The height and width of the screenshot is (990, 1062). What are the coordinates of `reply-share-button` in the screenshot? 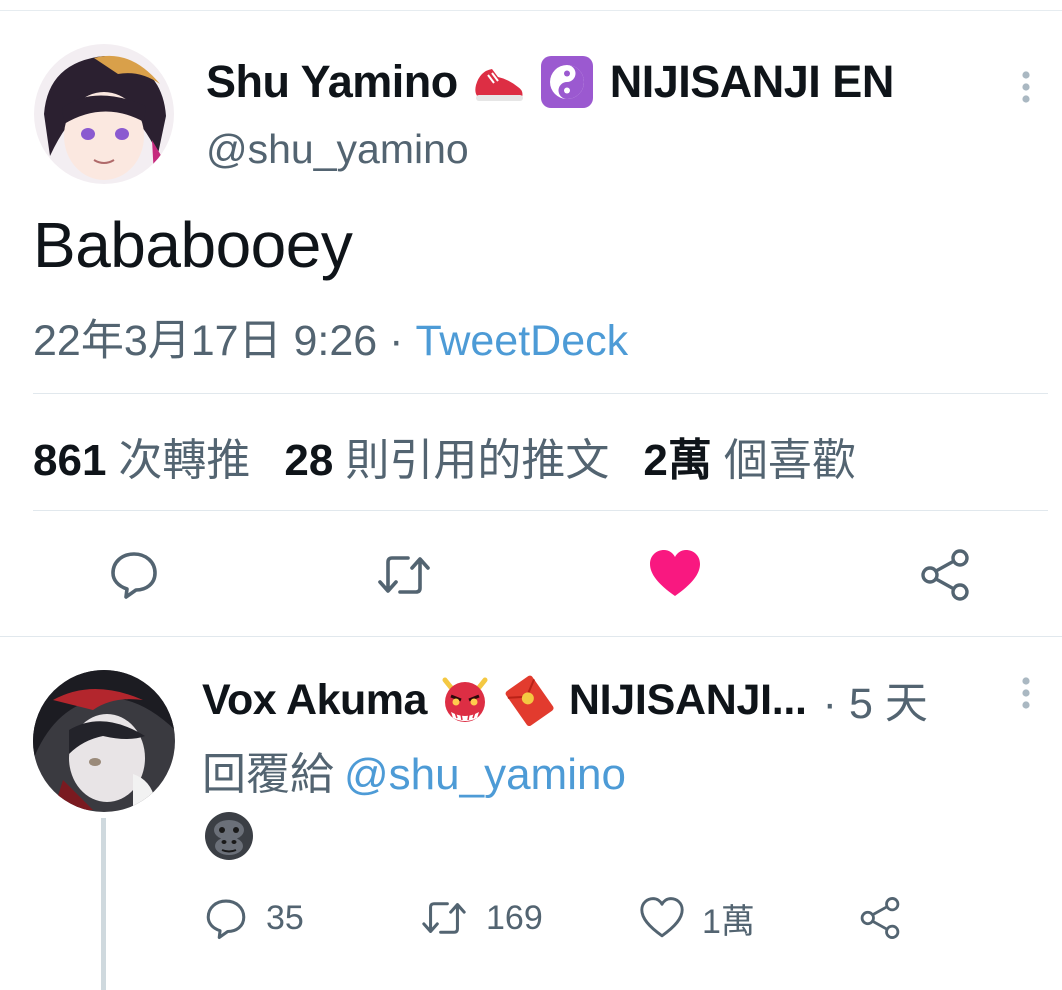 It's located at (880, 918).